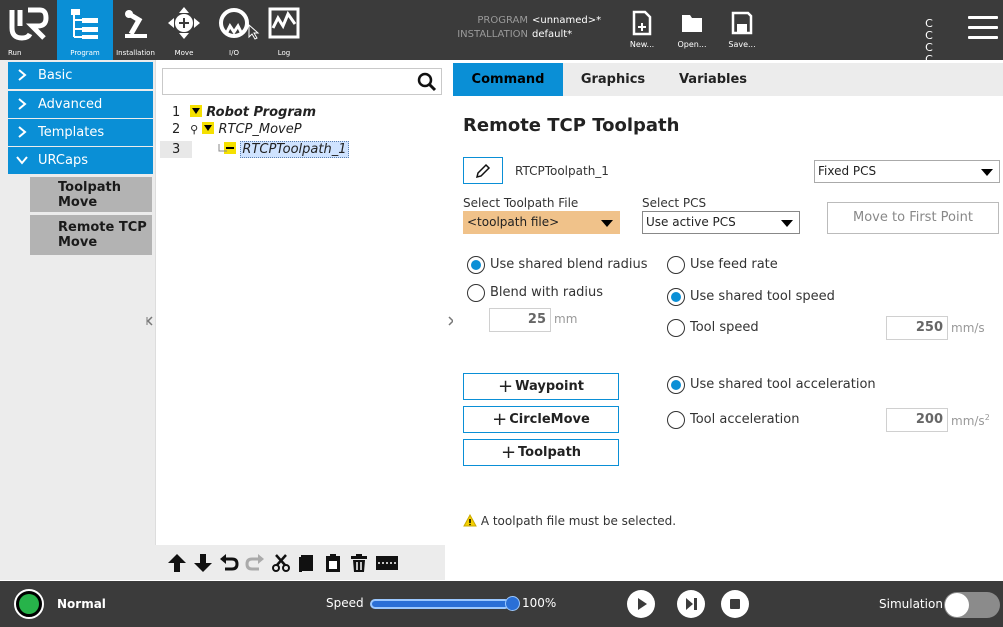 This screenshot has width=1003, height=627. I want to click on urcap-remote-tcp-move: Remote TCP Move, so click(91, 235).